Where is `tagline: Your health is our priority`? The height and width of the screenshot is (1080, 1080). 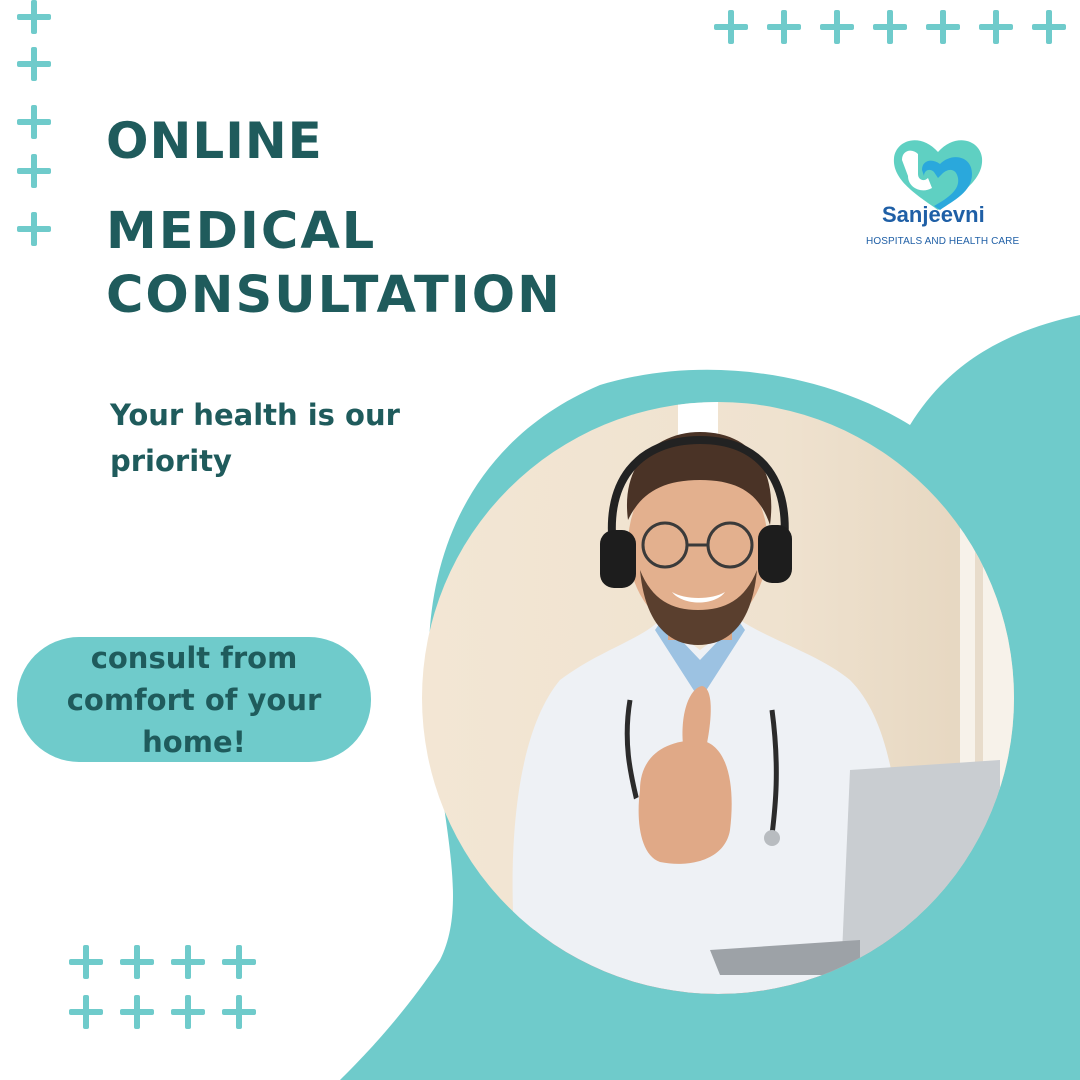 tagline: Your health is our priority is located at coordinates (255, 438).